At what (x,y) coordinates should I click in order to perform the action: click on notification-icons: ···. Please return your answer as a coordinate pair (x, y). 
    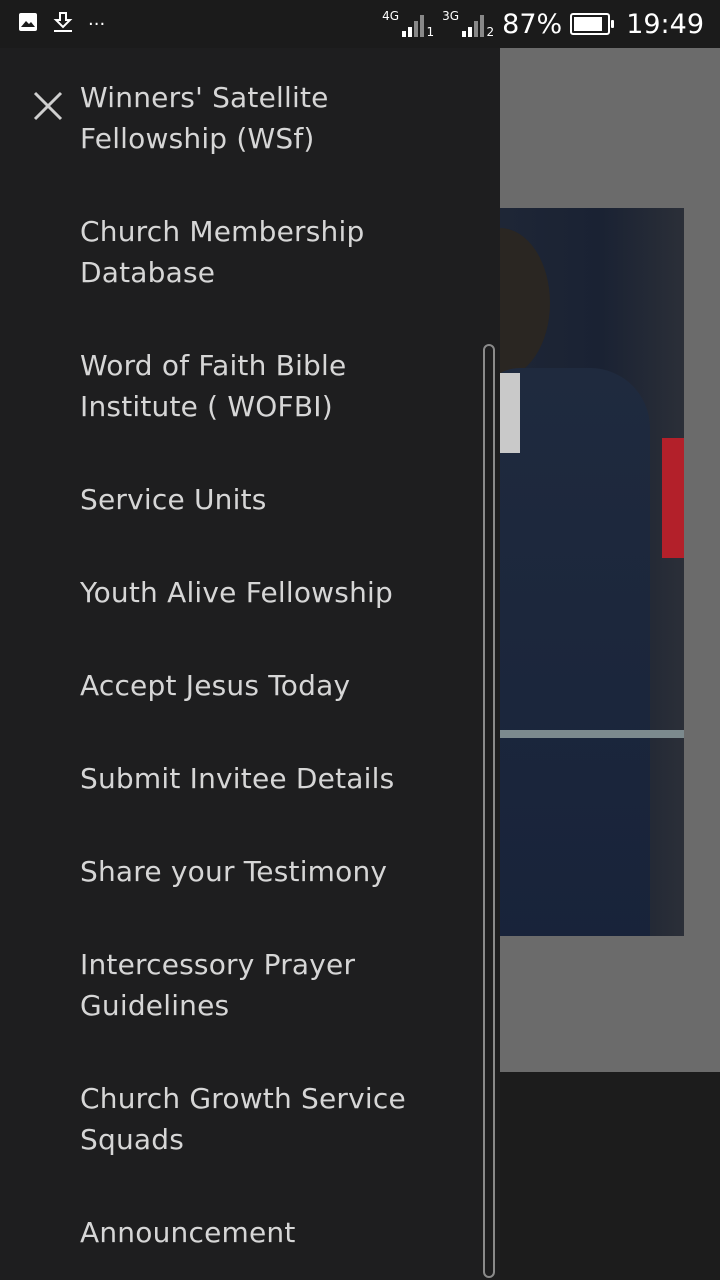
    Looking at the image, I should click on (61, 24).